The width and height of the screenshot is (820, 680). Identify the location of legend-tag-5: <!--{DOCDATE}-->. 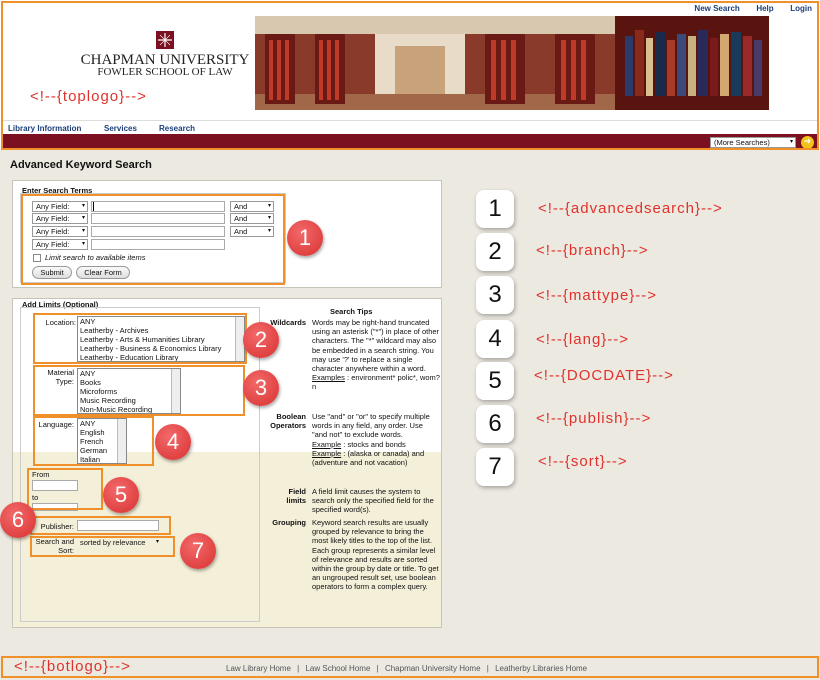
(604, 375).